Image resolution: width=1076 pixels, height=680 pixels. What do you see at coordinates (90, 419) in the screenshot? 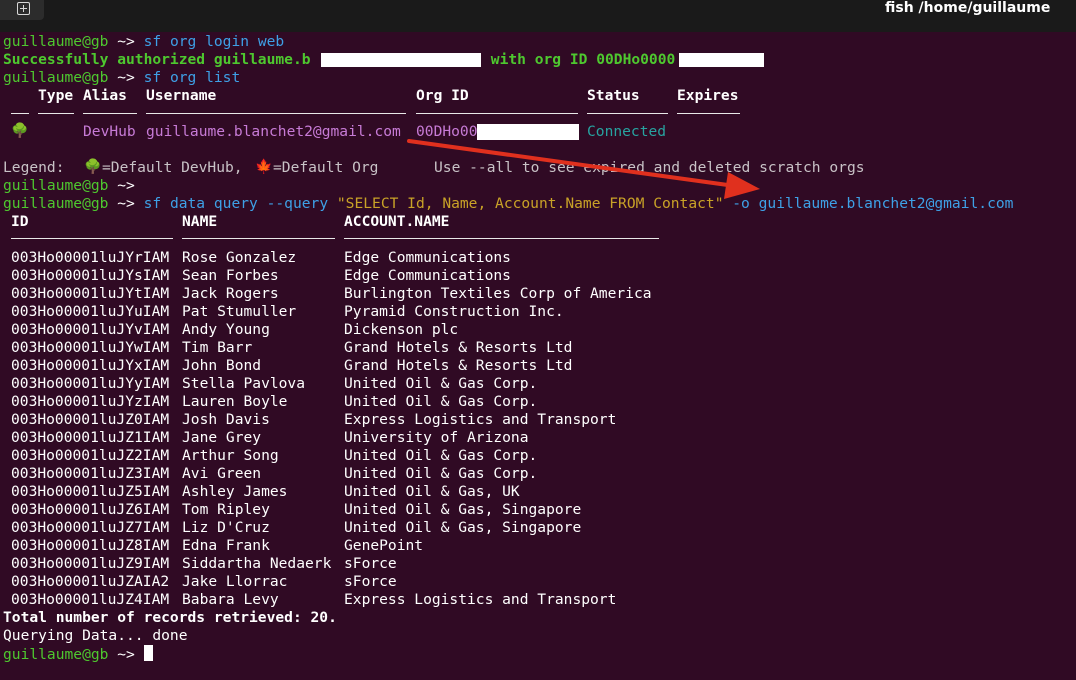
I see `record-id: 003Ho00001luJZ0IAM` at bounding box center [90, 419].